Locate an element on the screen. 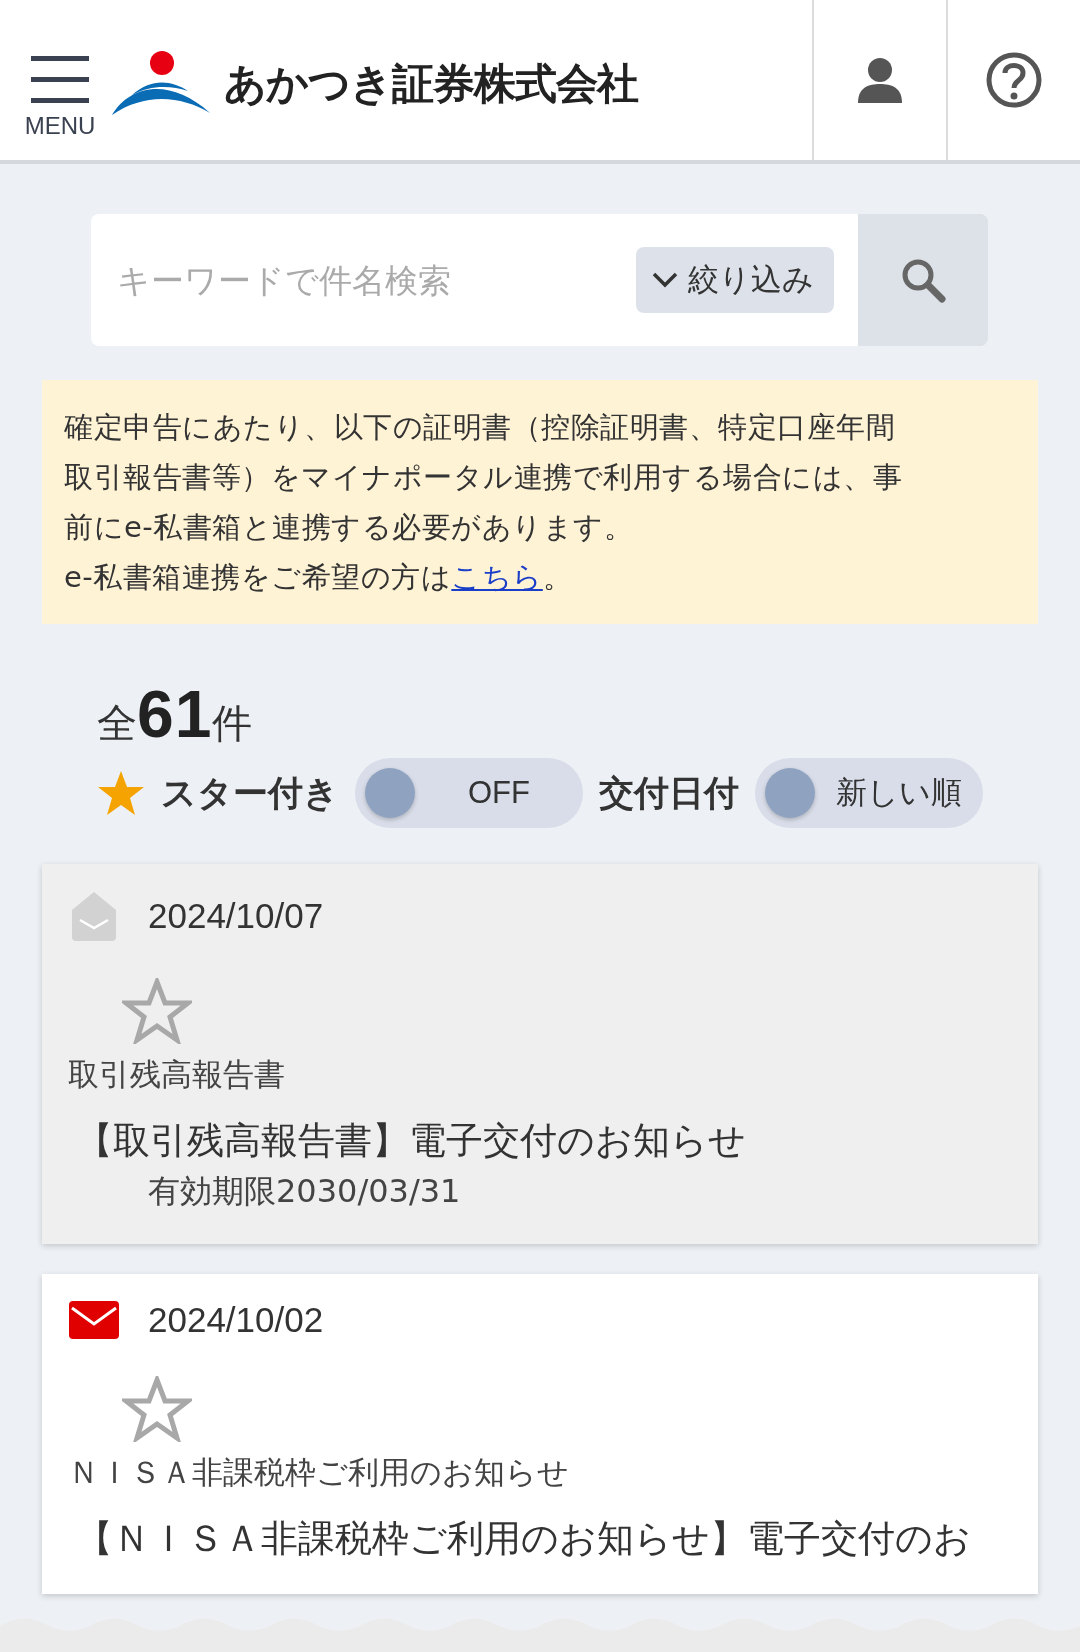 The image size is (1080, 1652). here-link: こちら is located at coordinates (497, 577).